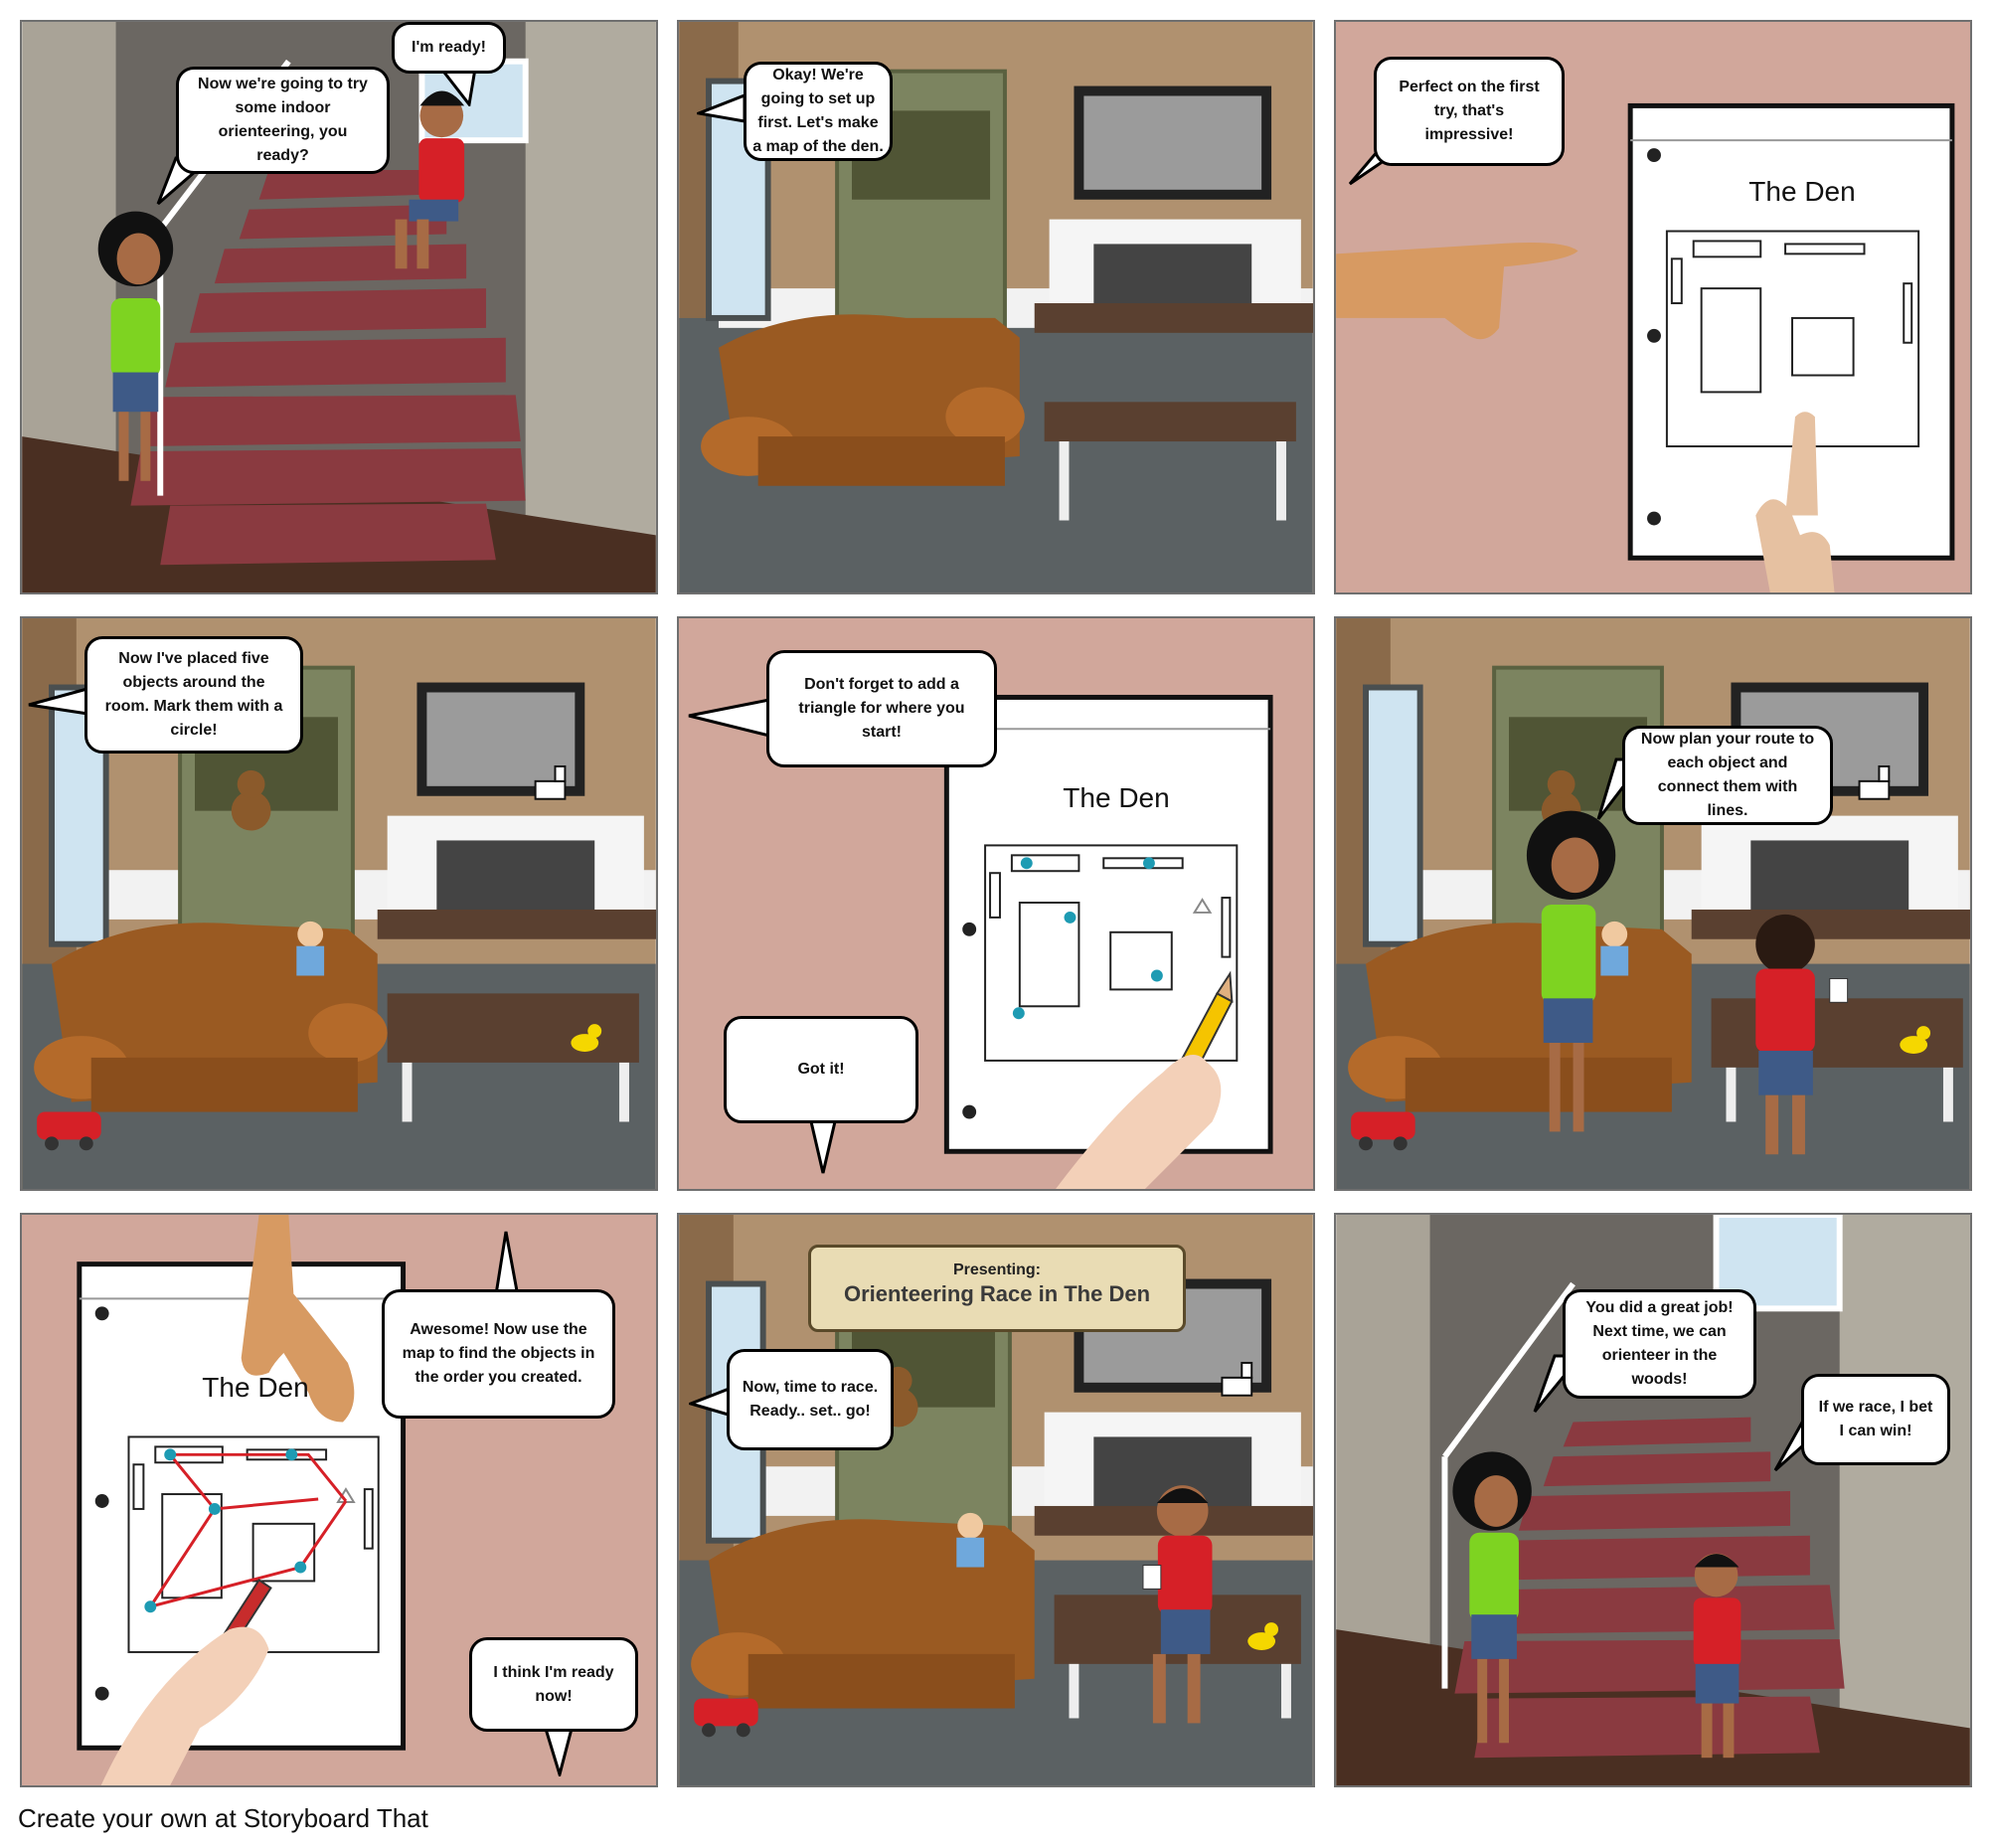 Image resolution: width=1990 pixels, height=1848 pixels. What do you see at coordinates (553, 1684) in the screenshot?
I see `speech-bubble: I think I'm ready now!` at bounding box center [553, 1684].